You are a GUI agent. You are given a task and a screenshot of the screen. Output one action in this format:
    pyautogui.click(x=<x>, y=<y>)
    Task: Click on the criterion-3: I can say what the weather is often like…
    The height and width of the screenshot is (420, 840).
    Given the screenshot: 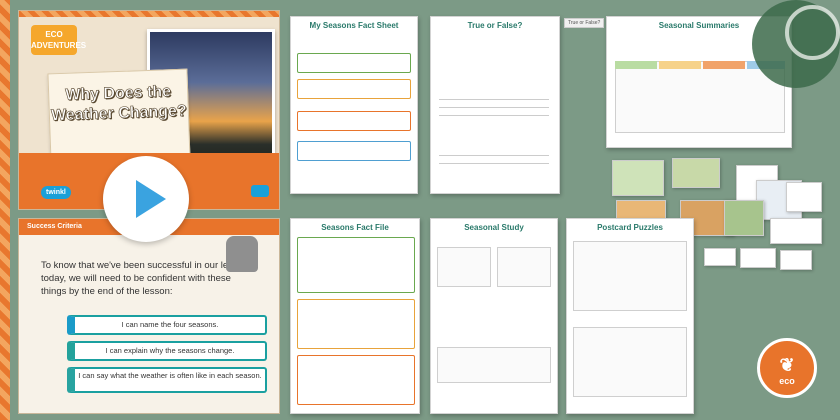 What is the action you would take?
    pyautogui.click(x=167, y=380)
    